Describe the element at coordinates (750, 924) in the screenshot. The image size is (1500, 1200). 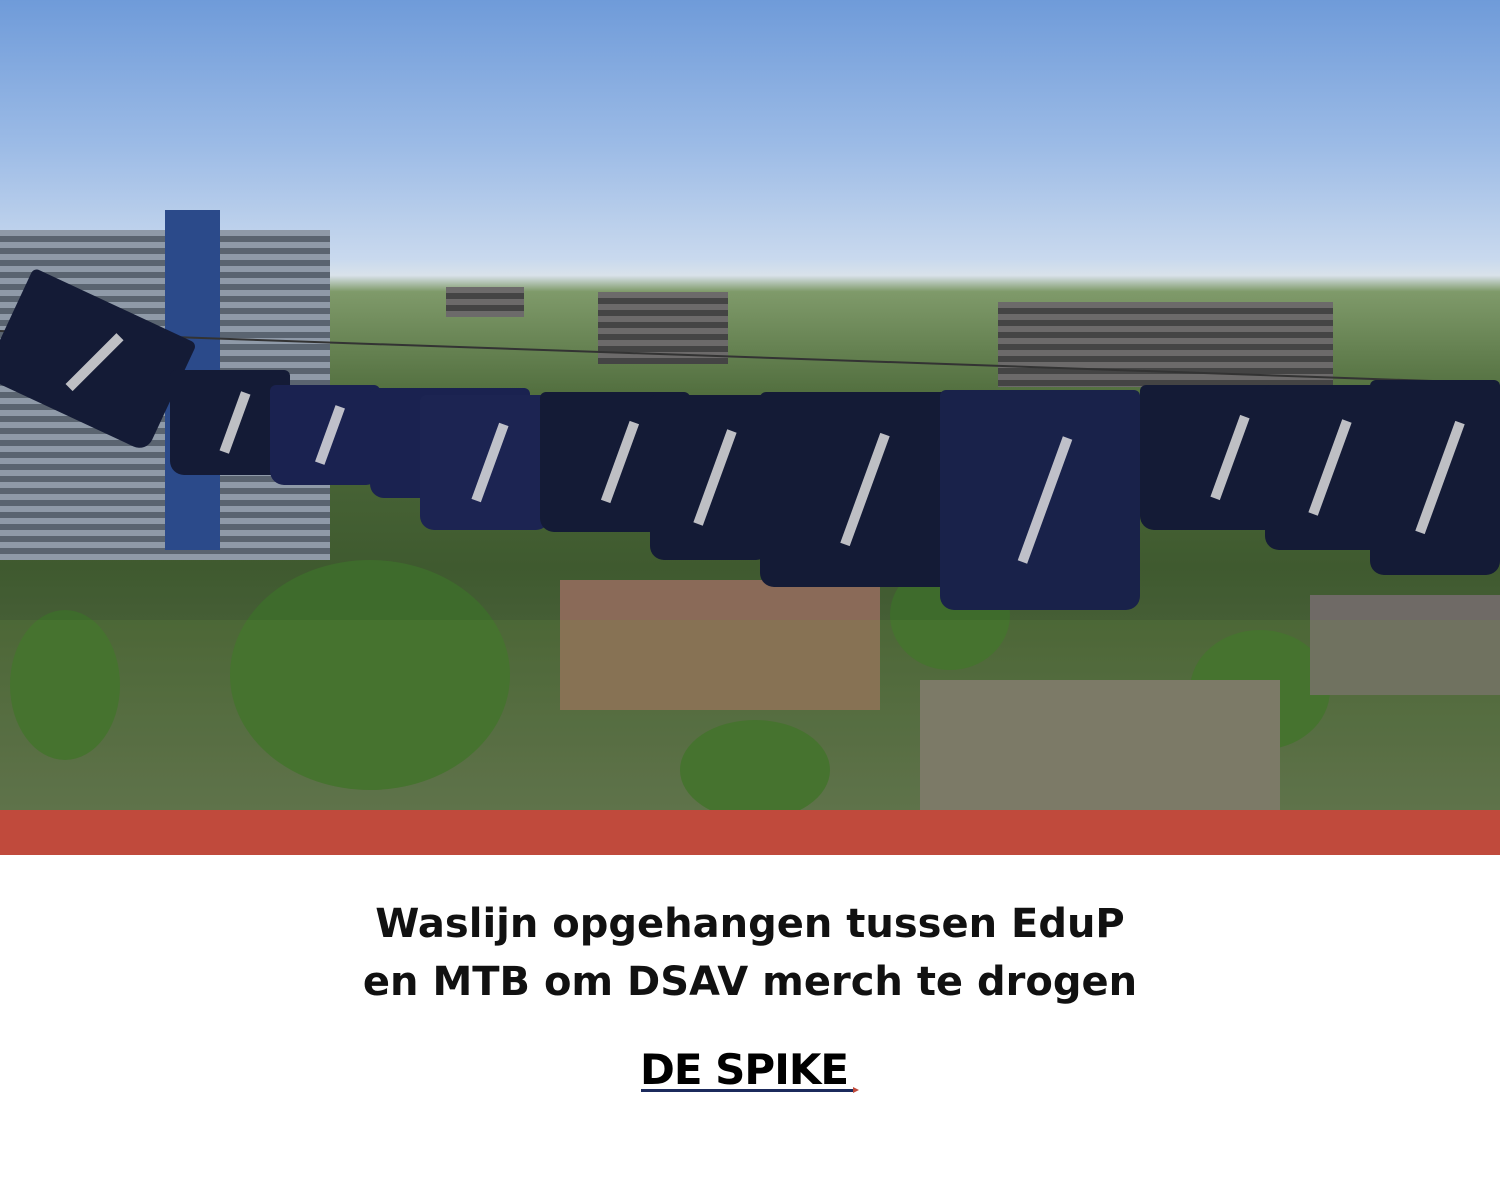
I see `caption-line-1: Waslijn opgehangen tussen EduP` at that location.